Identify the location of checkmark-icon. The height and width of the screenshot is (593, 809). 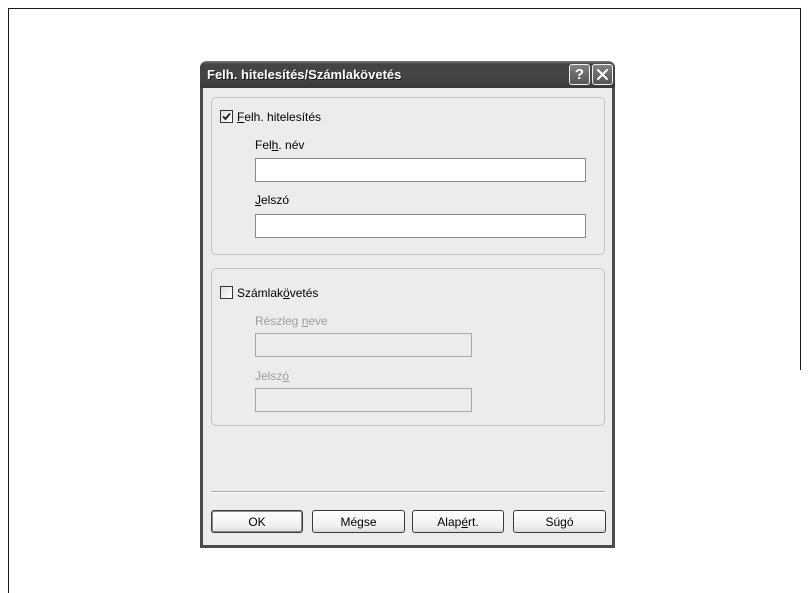
(226, 116).